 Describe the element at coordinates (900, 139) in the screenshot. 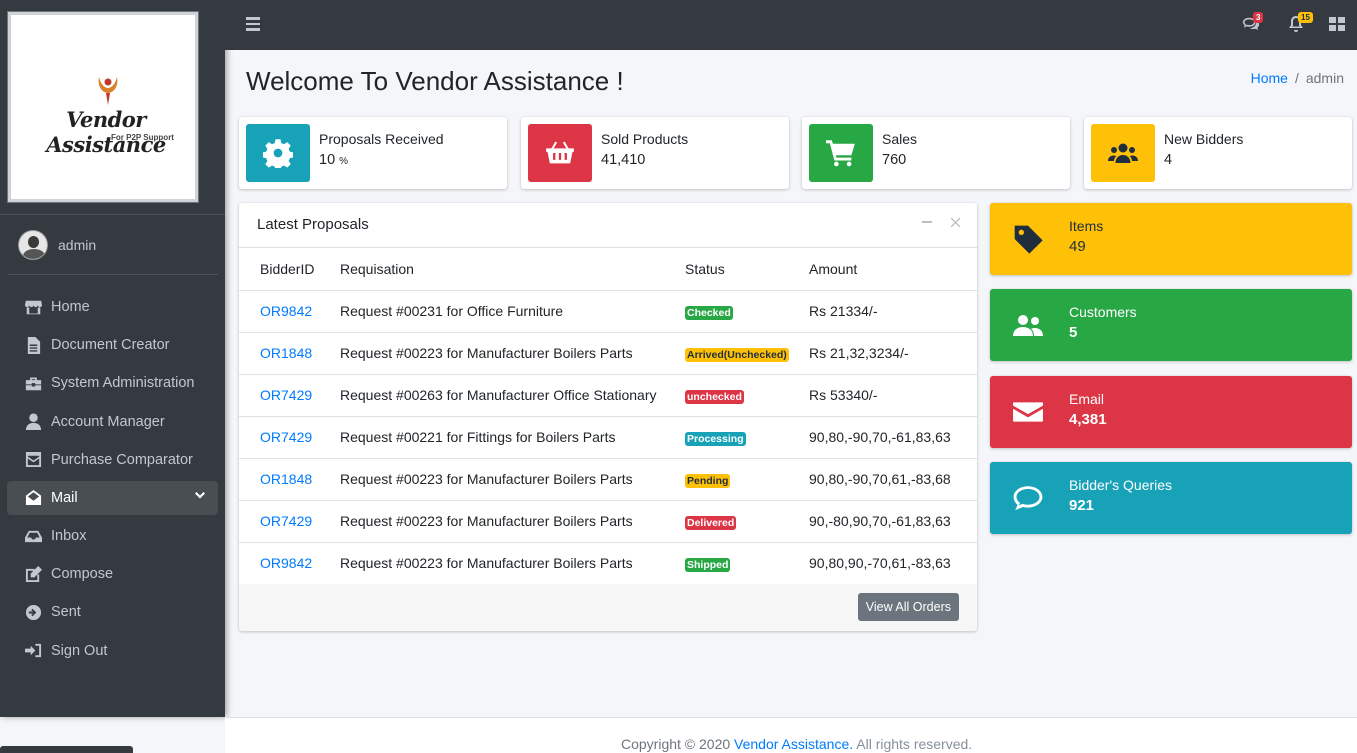

I see `info-box-label: Sales` at that location.